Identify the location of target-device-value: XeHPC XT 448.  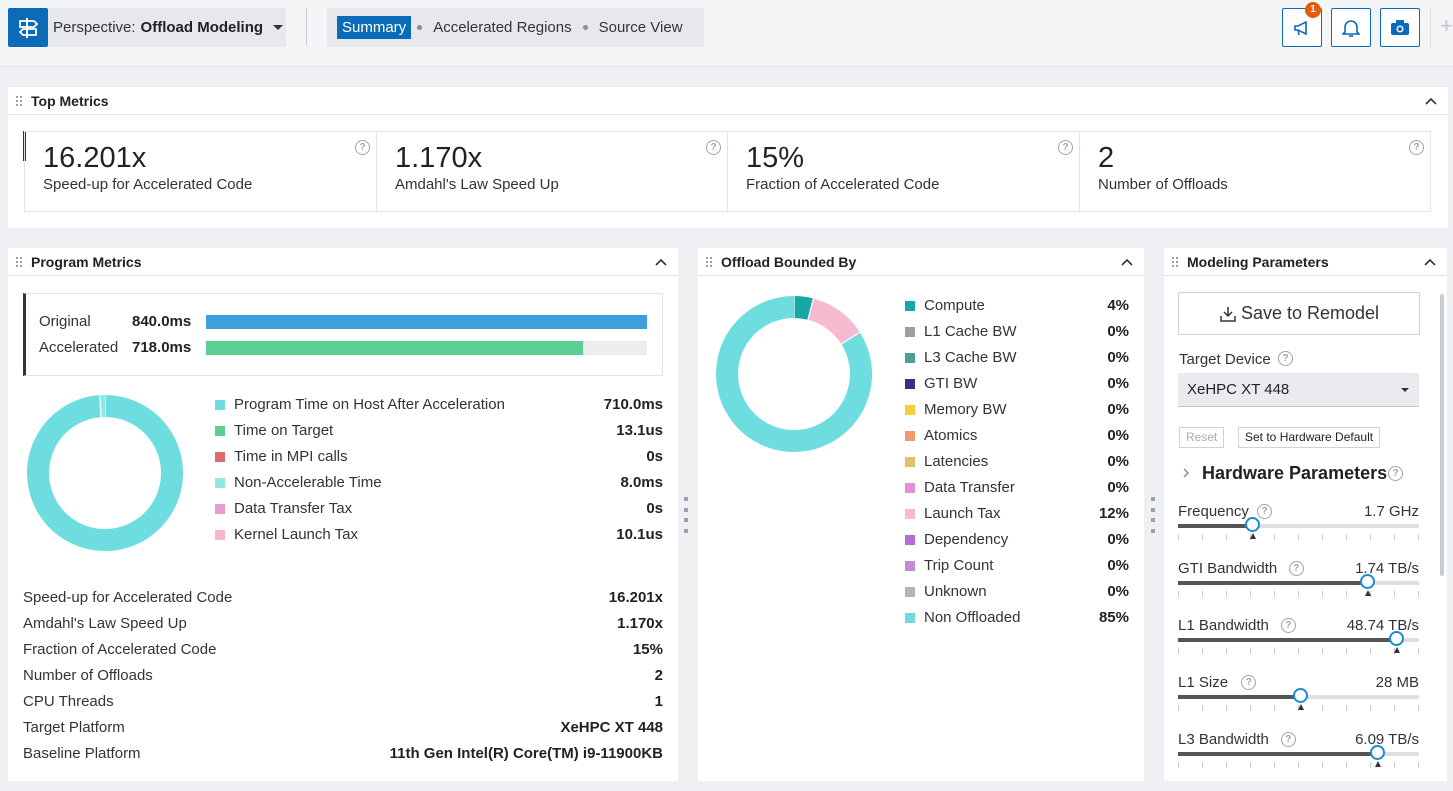
(1238, 389).